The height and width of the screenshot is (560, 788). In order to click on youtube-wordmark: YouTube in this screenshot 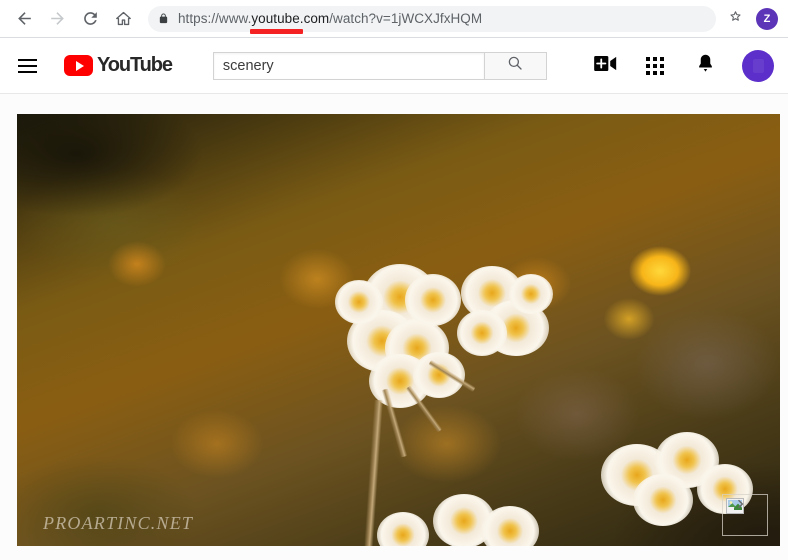, I will do `click(135, 65)`.